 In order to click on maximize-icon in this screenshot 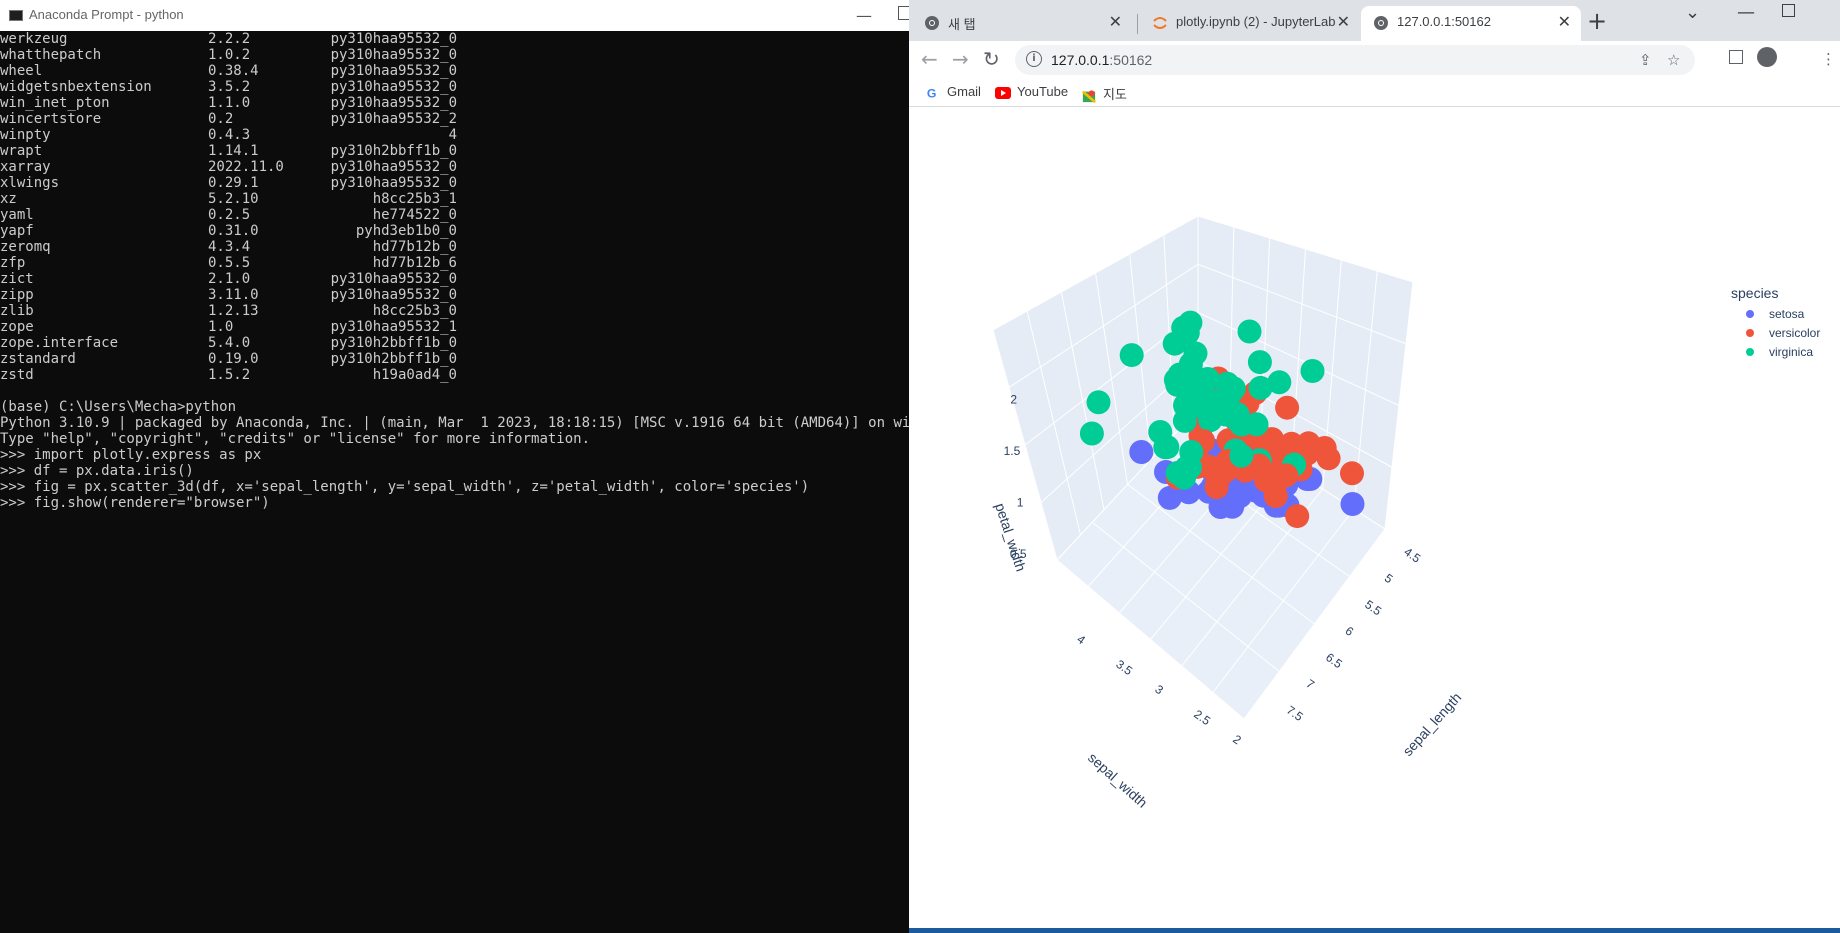, I will do `click(1788, 10)`.